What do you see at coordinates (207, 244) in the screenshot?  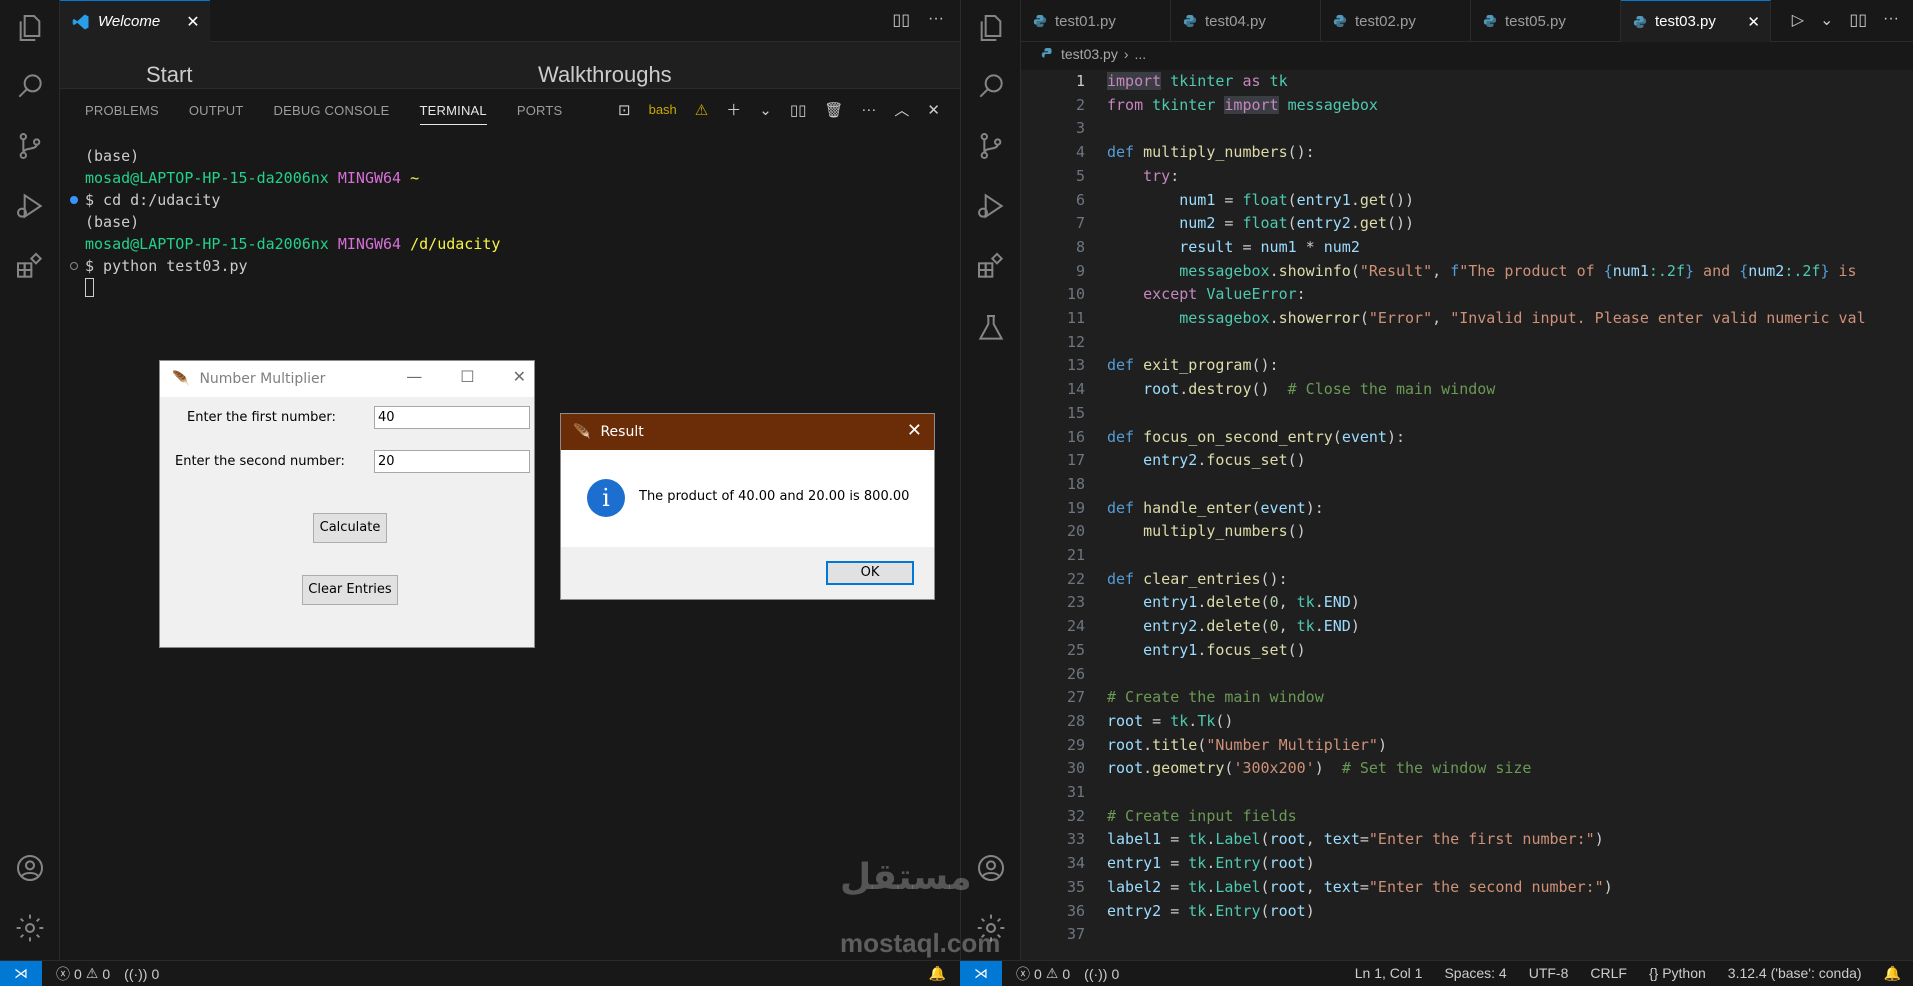 I see `prompt-user: mosad@LAPTOP-HP-15-da2006nx` at bounding box center [207, 244].